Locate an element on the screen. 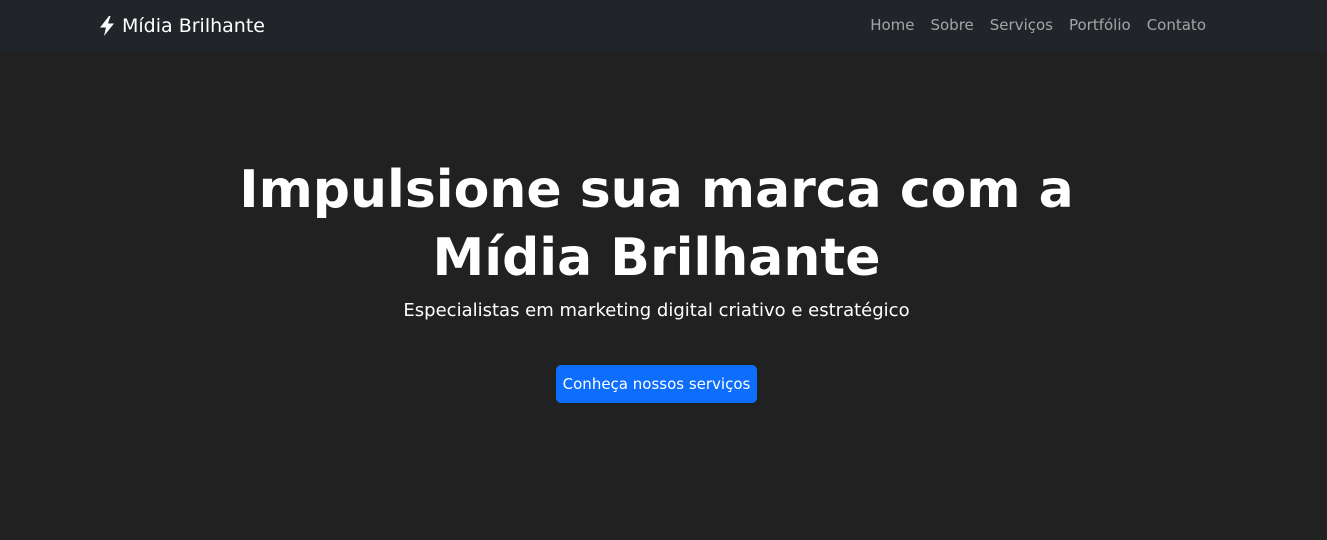 The width and height of the screenshot is (1327, 540). bolt-icon is located at coordinates (110, 26).